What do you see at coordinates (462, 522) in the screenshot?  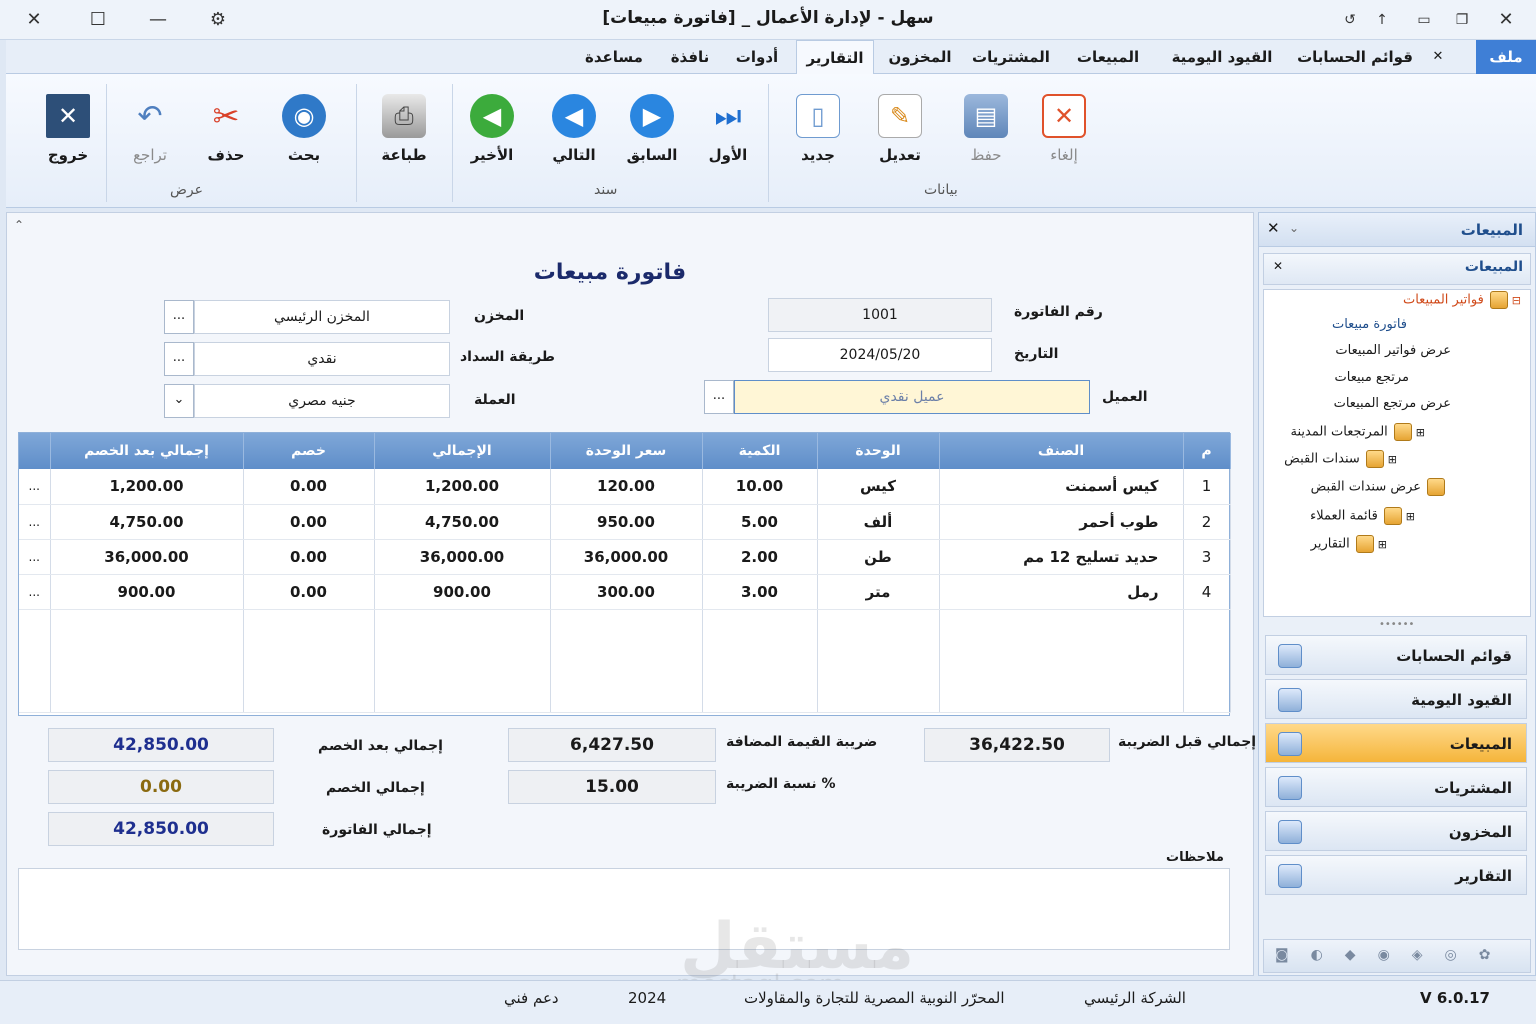 I see `cell-total: 4,750.00` at bounding box center [462, 522].